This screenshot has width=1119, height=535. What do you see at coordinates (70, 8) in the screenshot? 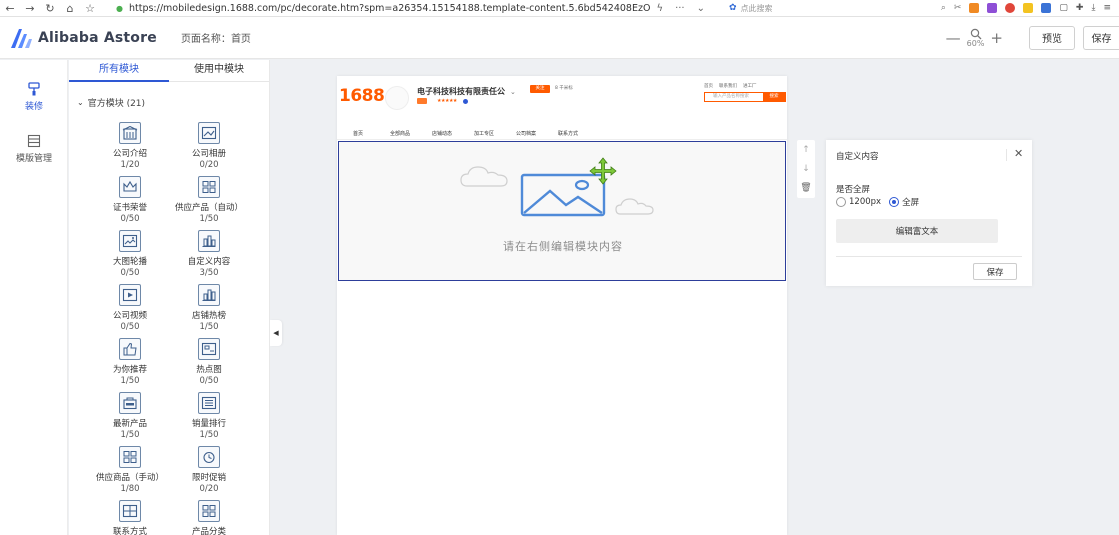
I see `home-icon: ⌂` at bounding box center [70, 8].